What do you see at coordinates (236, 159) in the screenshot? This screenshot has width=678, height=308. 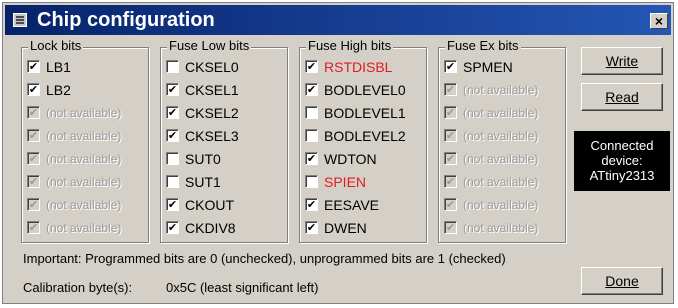 I see `checkbox-row: SUT0` at bounding box center [236, 159].